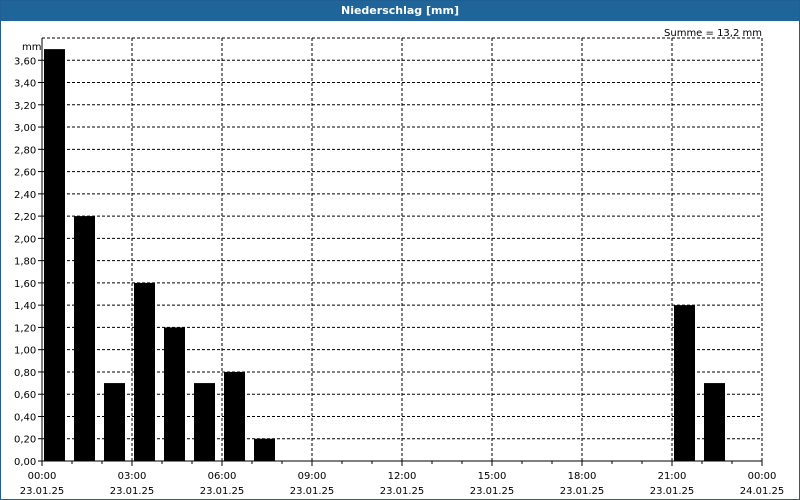 The height and width of the screenshot is (500, 800). Describe the element at coordinates (25, 173) in the screenshot. I see `y-tick-label: 2,60` at that location.